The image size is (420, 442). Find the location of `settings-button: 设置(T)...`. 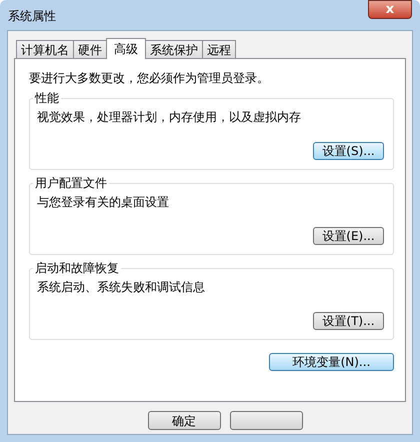

settings-button: 设置(T)... is located at coordinates (348, 321).